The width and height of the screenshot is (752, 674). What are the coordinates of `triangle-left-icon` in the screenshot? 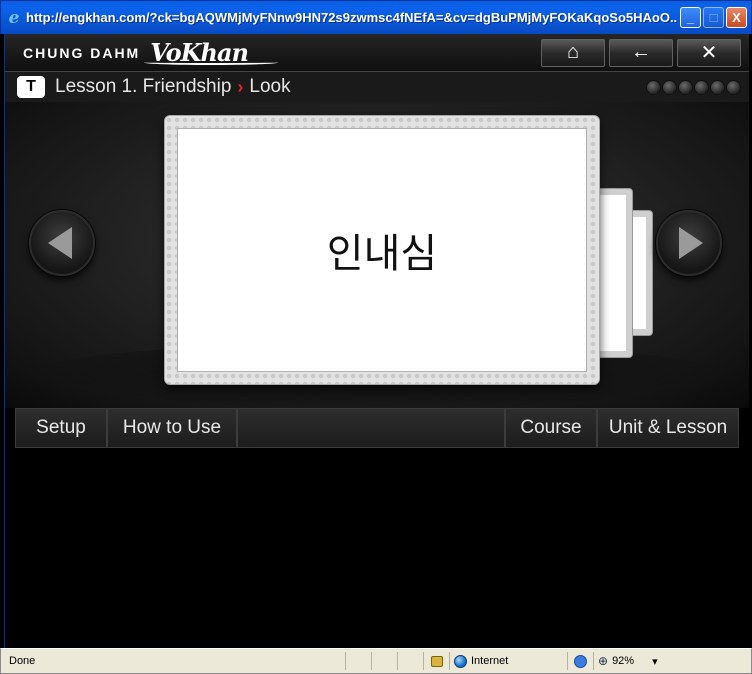 It's located at (60, 243).